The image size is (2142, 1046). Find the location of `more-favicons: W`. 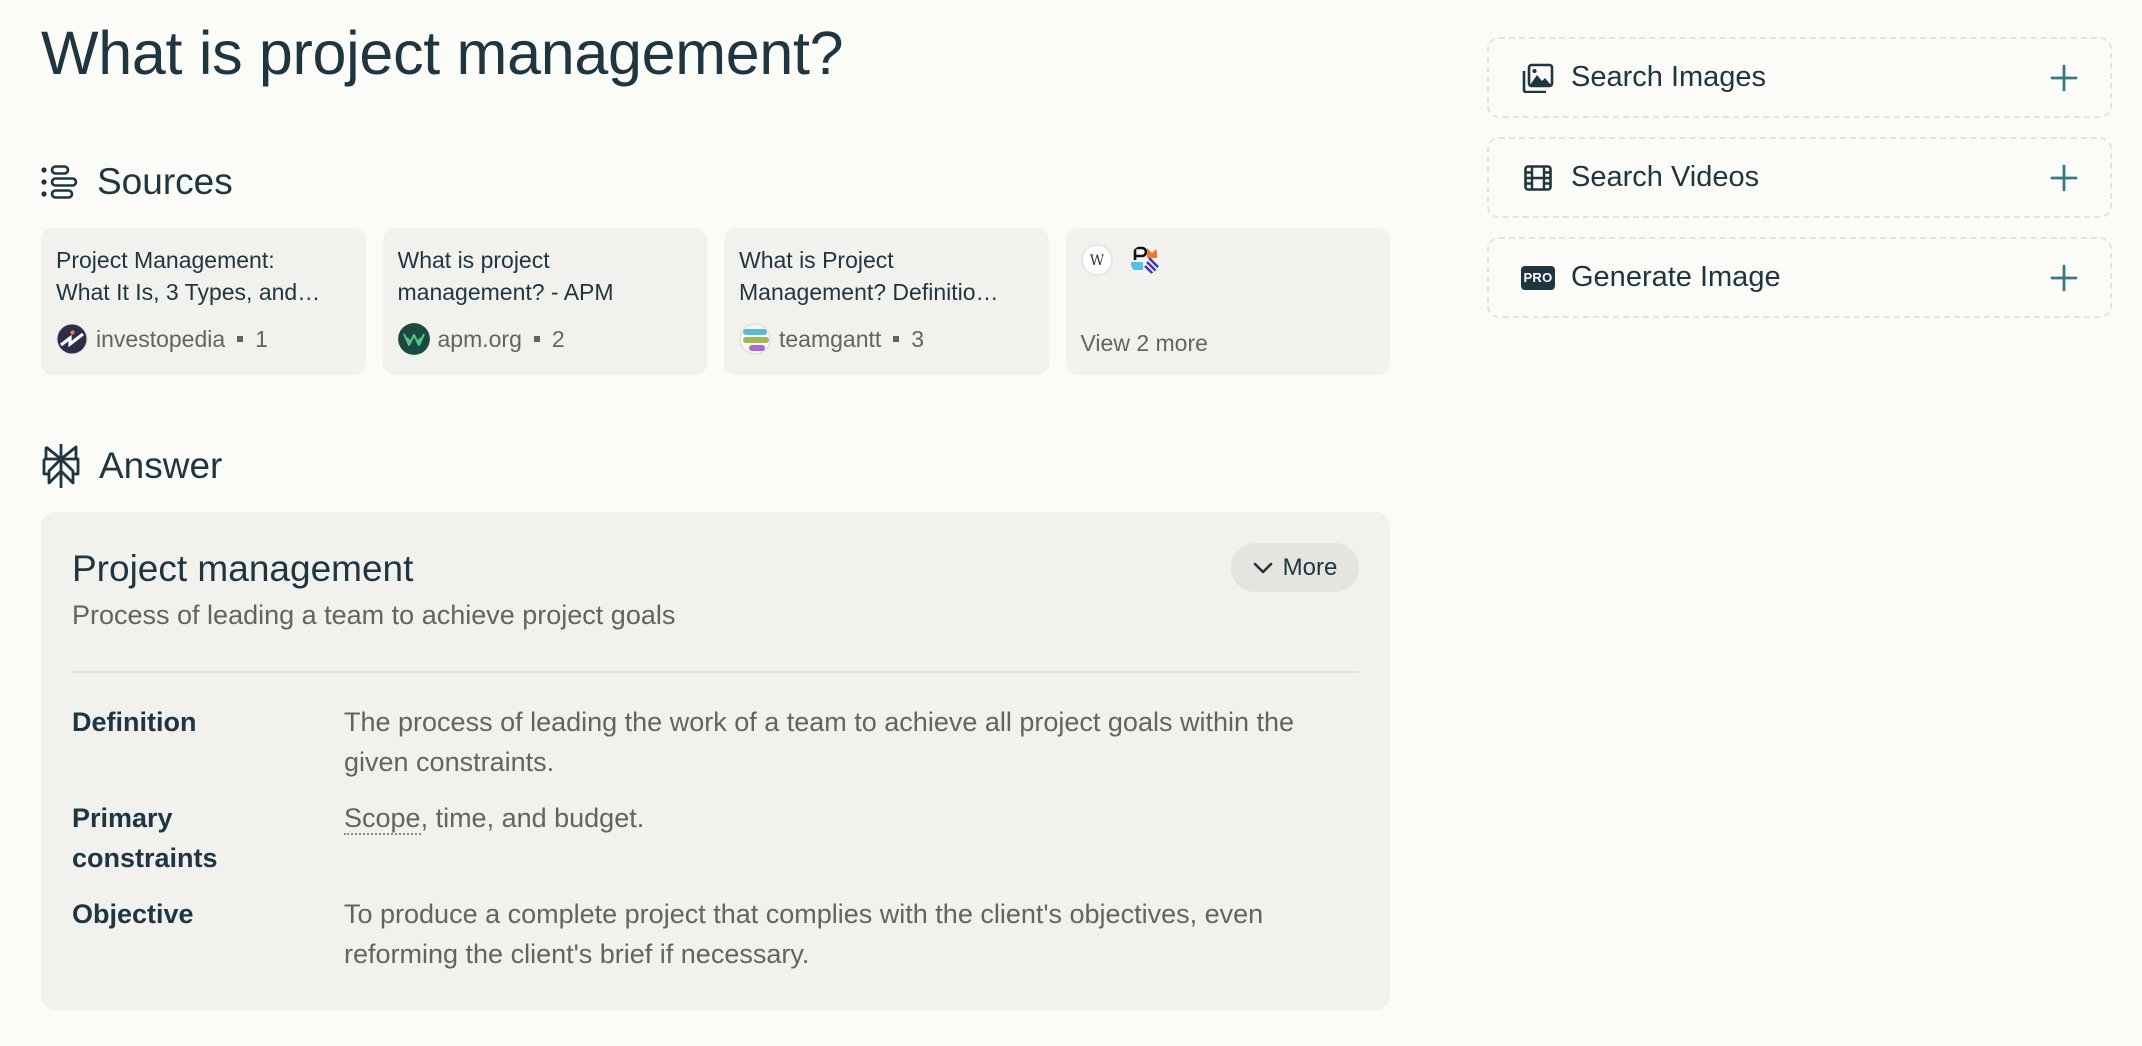

more-favicons: W is located at coordinates (1228, 260).